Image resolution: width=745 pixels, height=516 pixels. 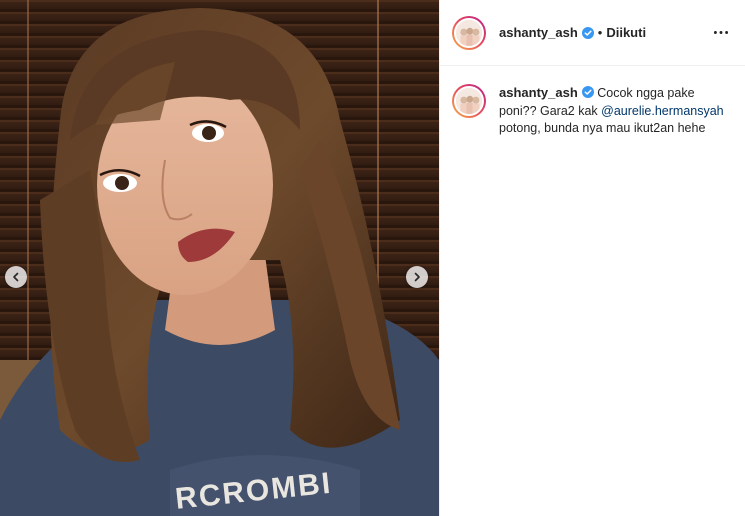 I want to click on chevron-left-icon, so click(x=16, y=277).